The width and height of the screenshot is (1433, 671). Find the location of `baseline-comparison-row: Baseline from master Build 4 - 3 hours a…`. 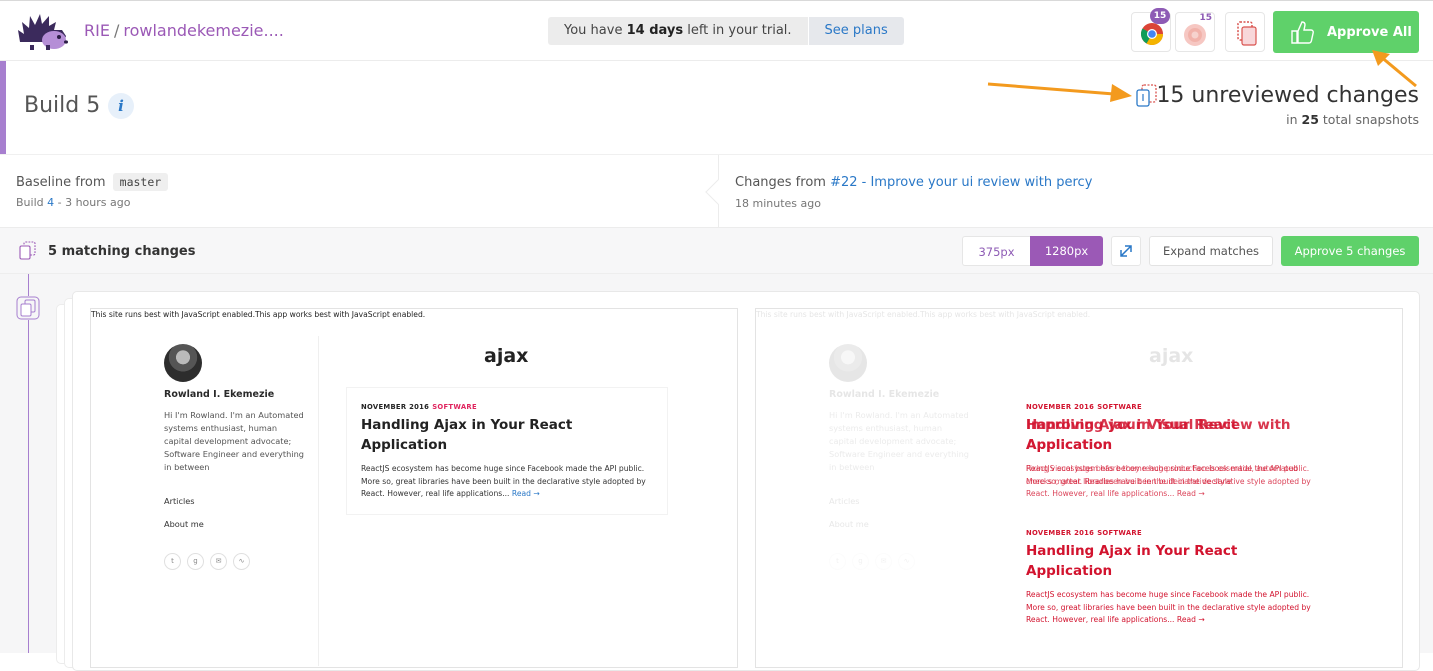

baseline-comparison-row: Baseline from master Build 4 - 3 hours a… is located at coordinates (716, 191).